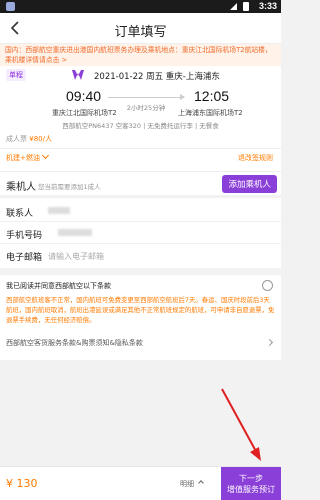 This screenshot has height=500, width=320. Describe the element at coordinates (267, 6) in the screenshot. I see `status-time: 3:33` at that location.